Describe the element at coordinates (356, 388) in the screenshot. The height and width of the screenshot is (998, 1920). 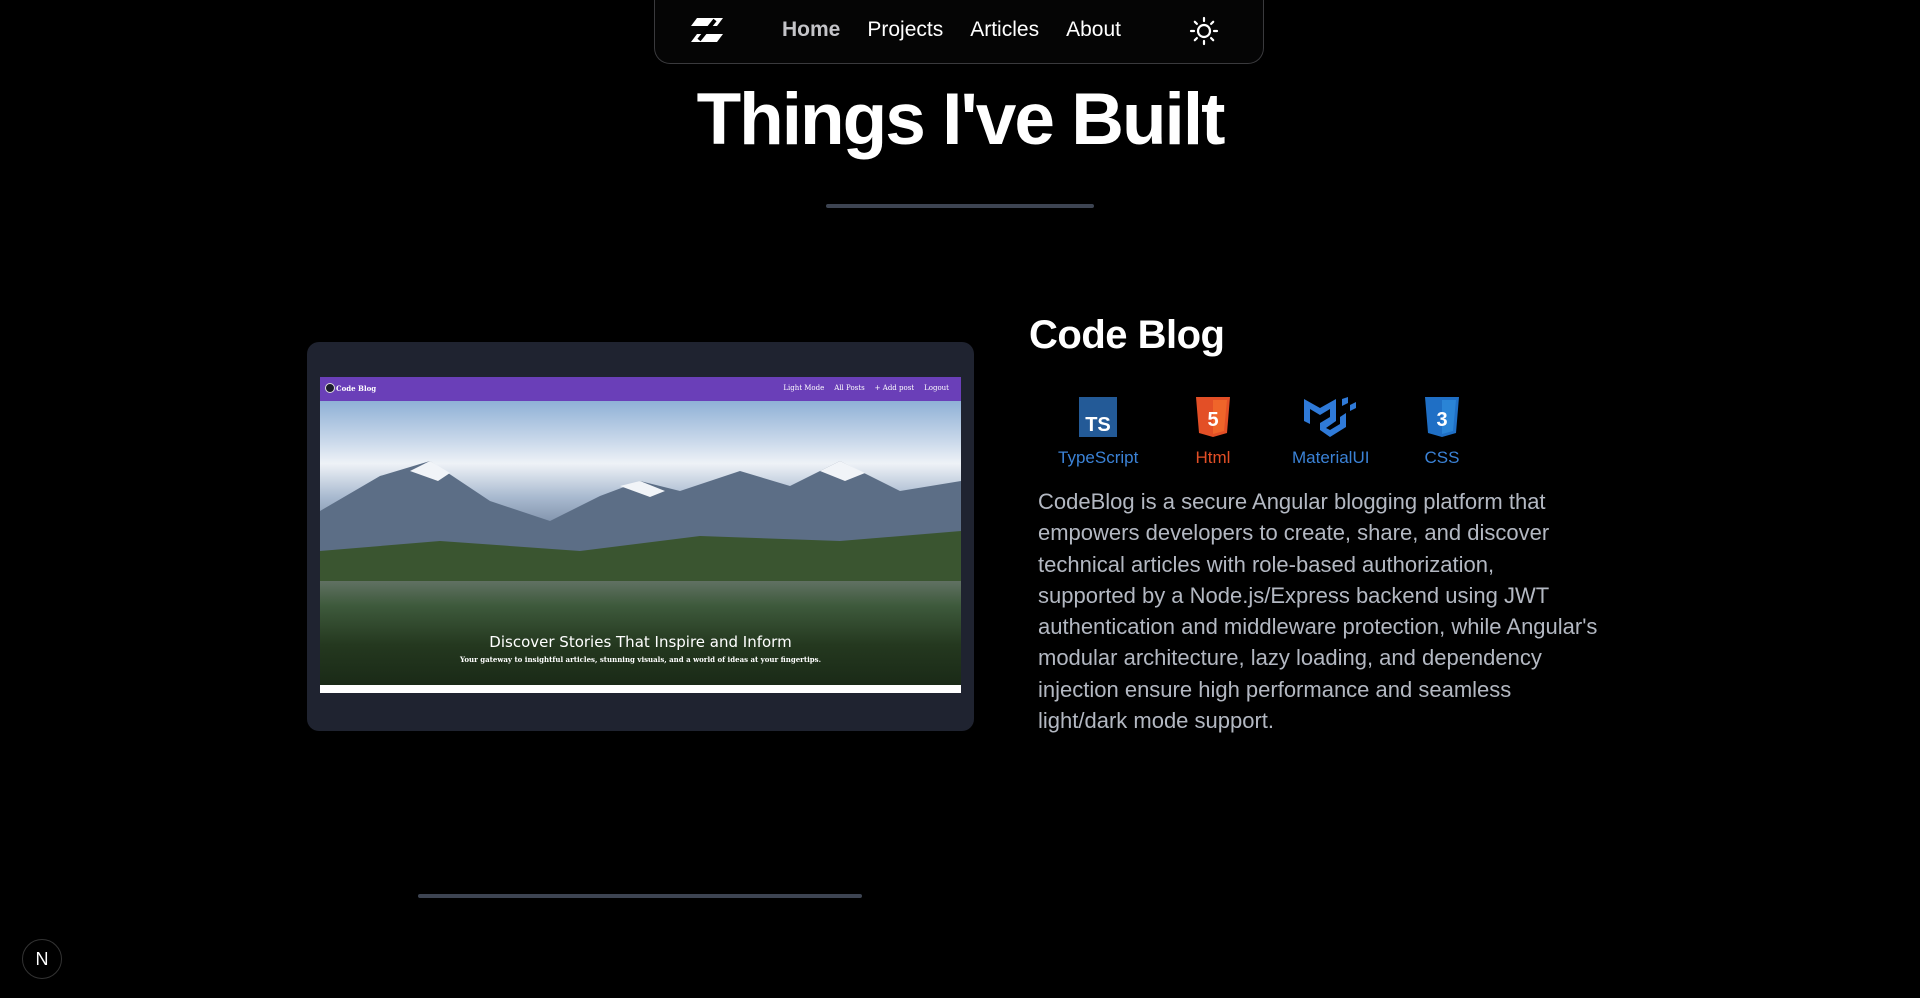
I see `screenshot-brand: Code Blog` at that location.